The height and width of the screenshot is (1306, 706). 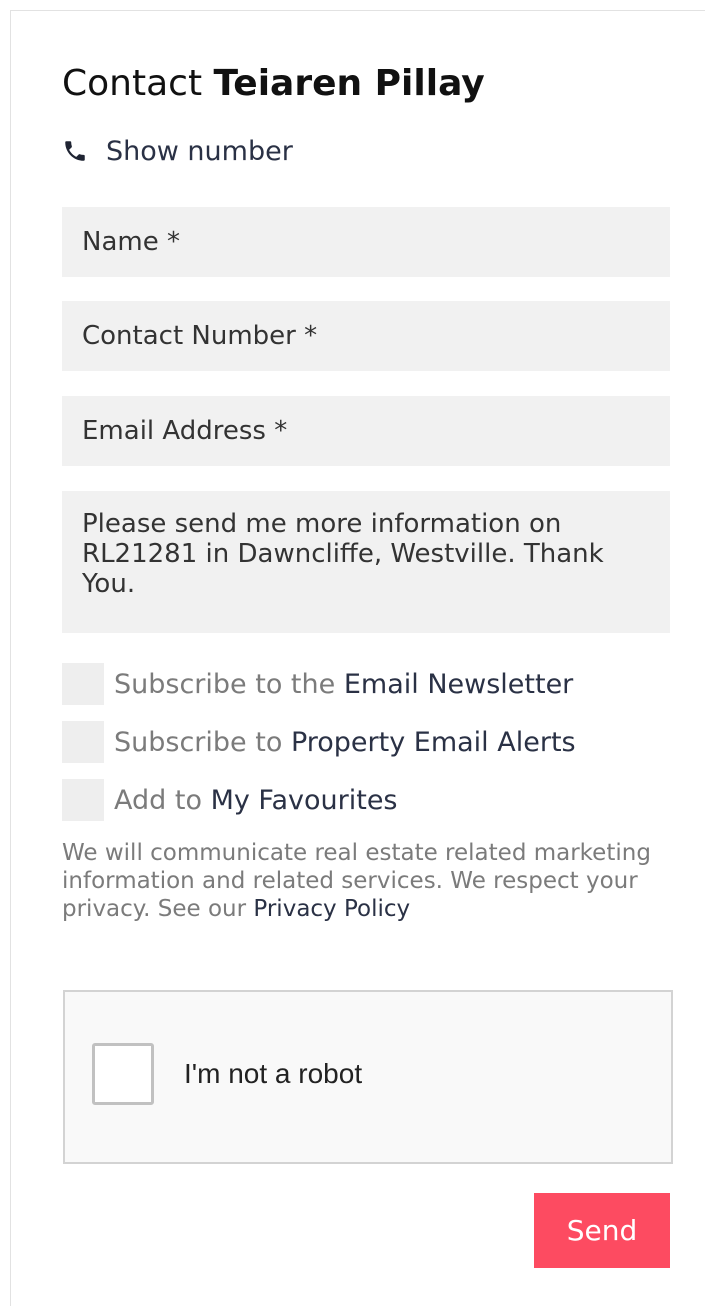 What do you see at coordinates (273, 1073) in the screenshot?
I see `recaptcha-label: I'm not a robot` at bounding box center [273, 1073].